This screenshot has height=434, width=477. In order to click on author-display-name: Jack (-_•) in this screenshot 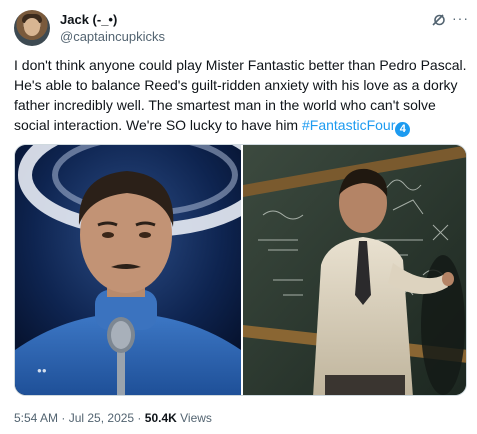, I will do `click(88, 19)`.